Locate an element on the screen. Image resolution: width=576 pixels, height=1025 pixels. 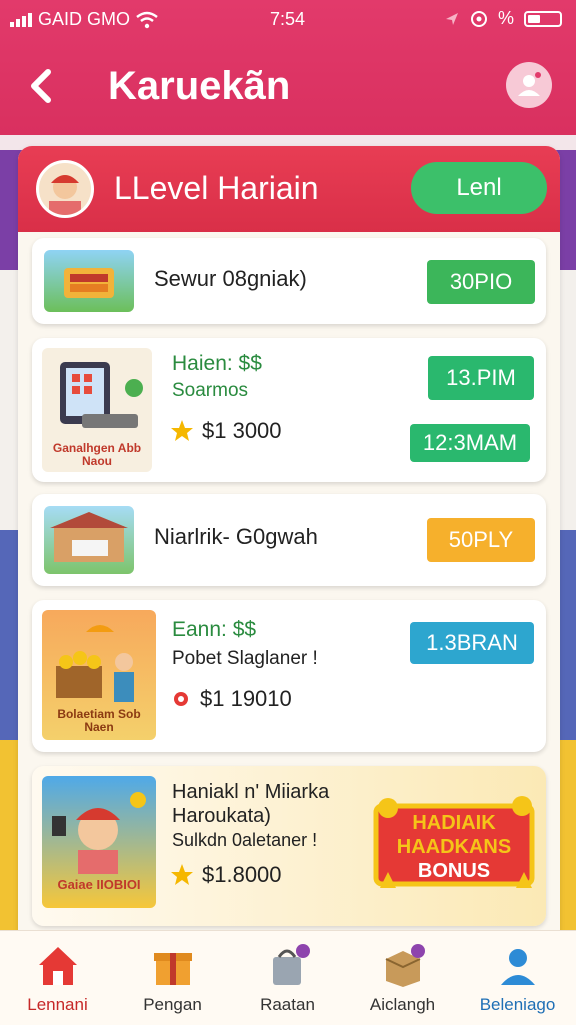
bonus-line-3: BONUS is located at coordinates (454, 871).